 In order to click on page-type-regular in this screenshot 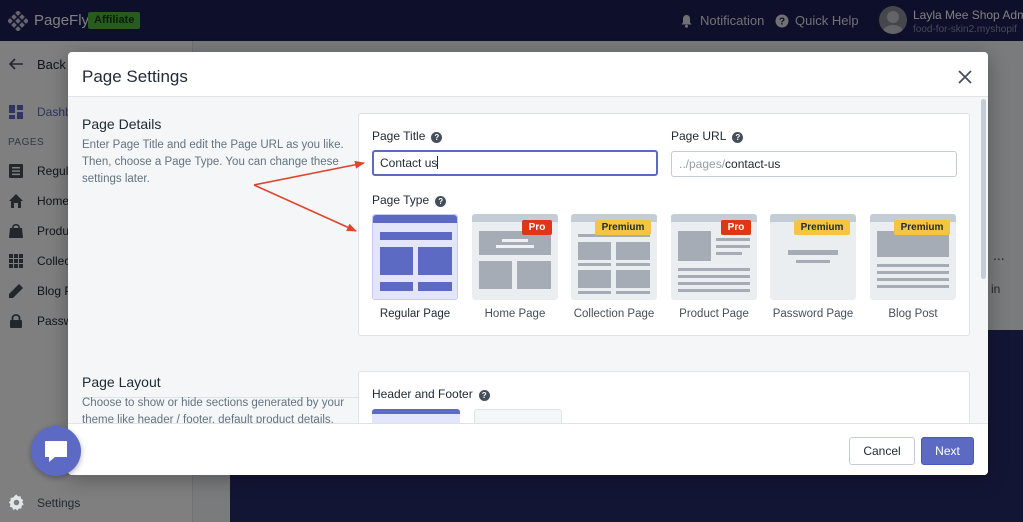, I will do `click(415, 257)`.